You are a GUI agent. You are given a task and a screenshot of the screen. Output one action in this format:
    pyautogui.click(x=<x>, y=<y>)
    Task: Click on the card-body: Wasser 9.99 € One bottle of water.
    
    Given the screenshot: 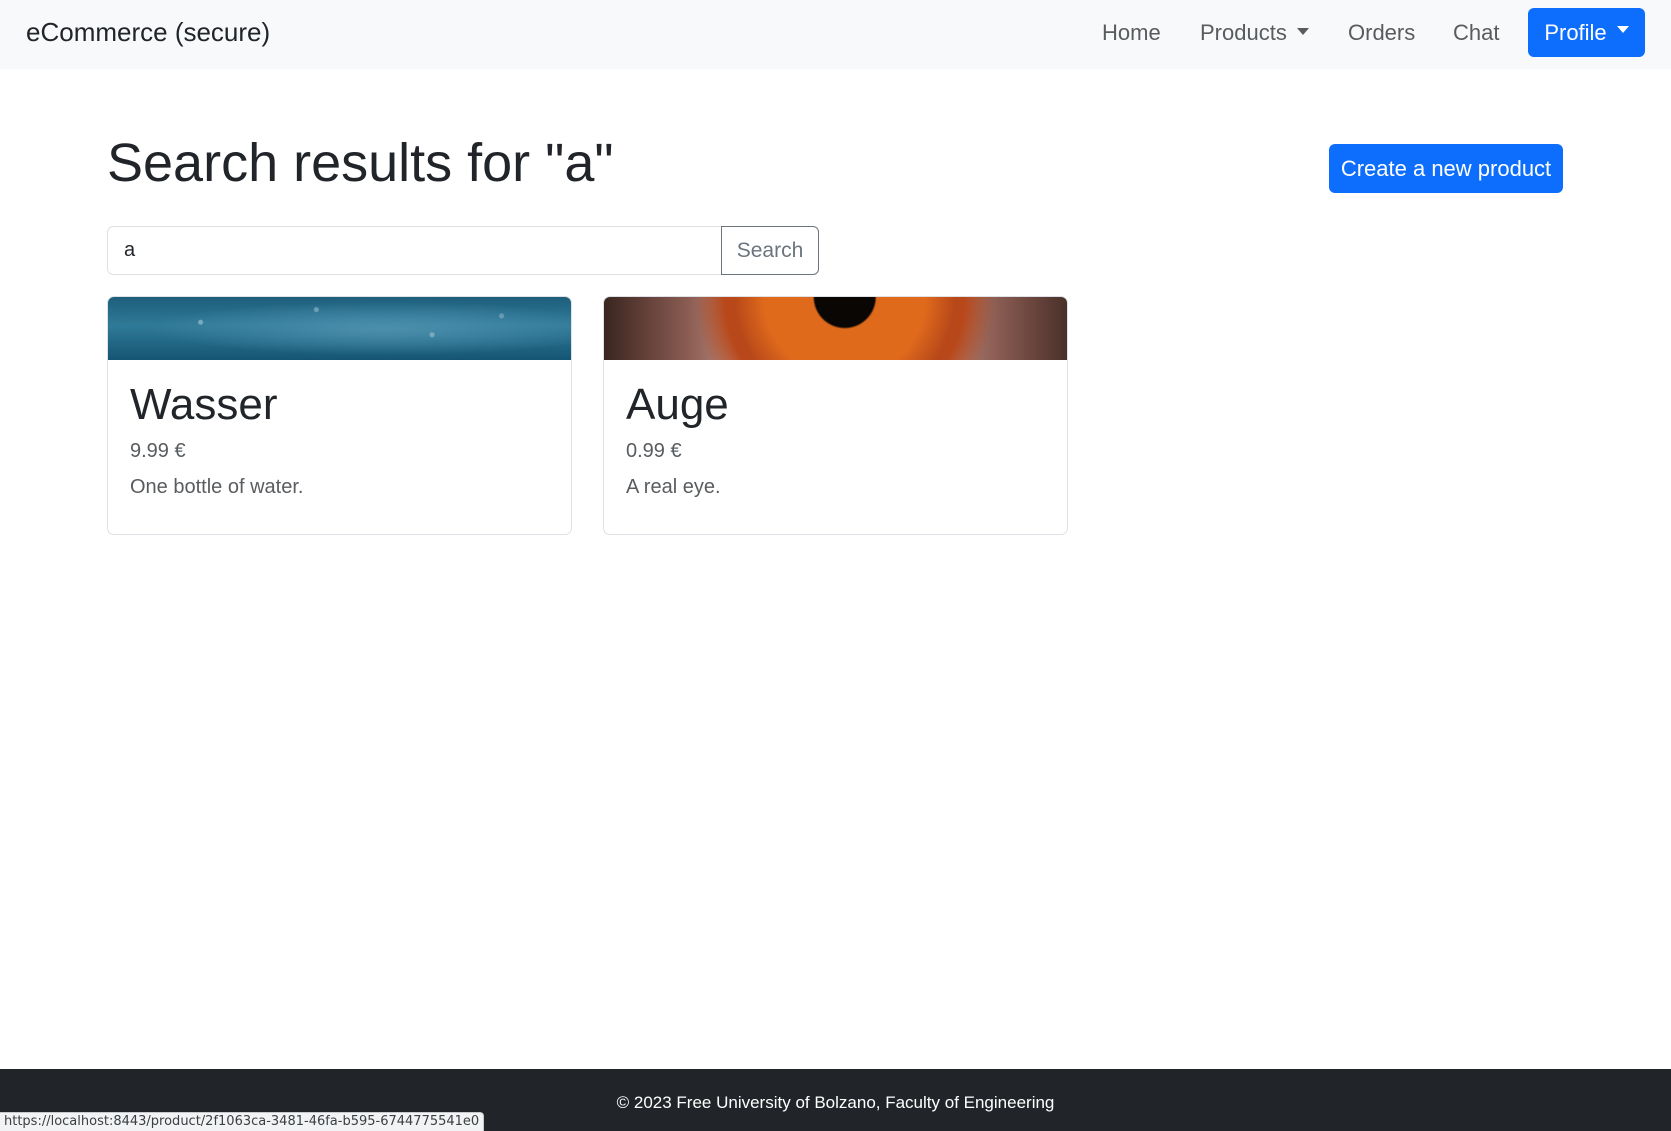 What is the action you would take?
    pyautogui.click(x=339, y=440)
    